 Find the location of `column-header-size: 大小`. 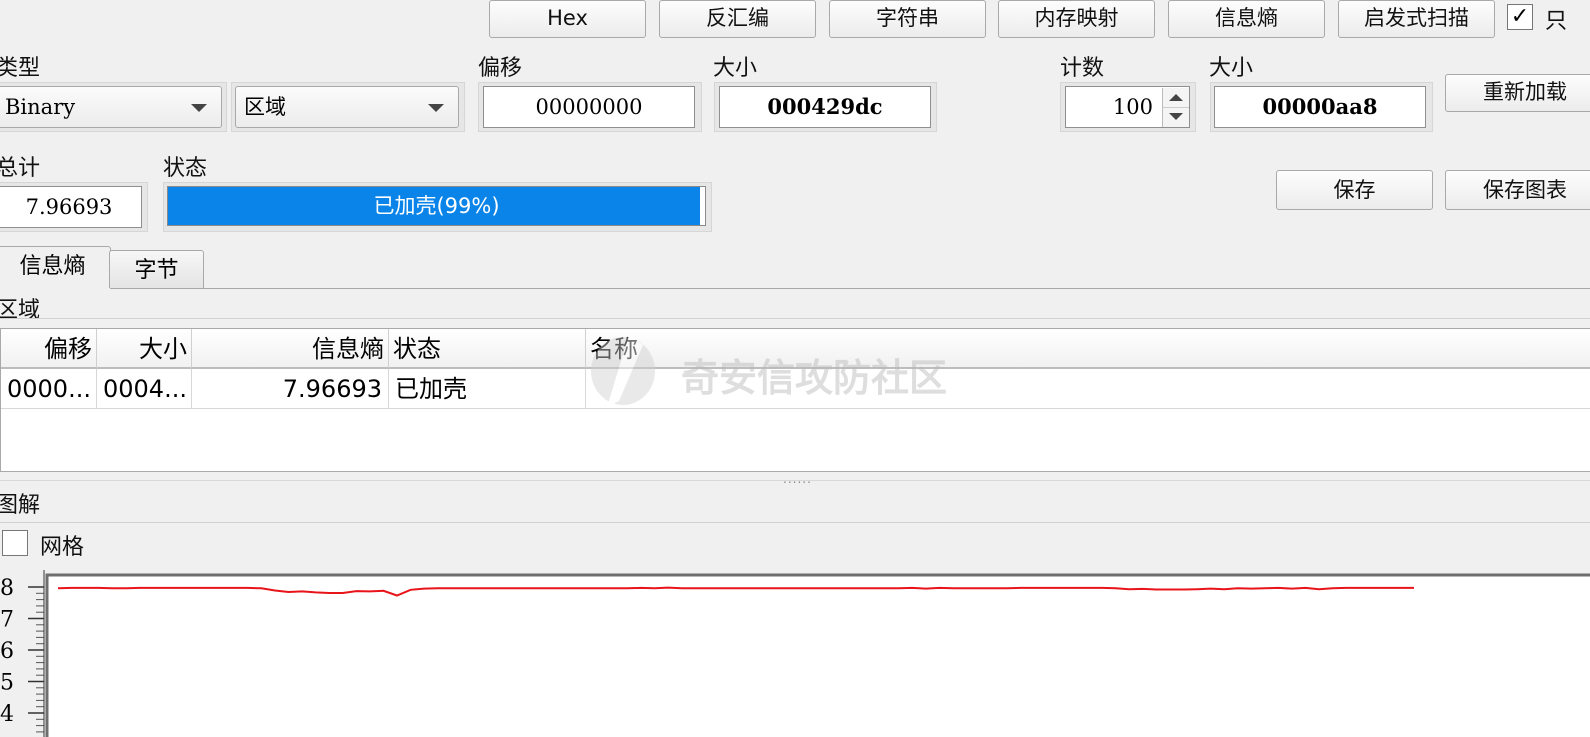

column-header-size: 大小 is located at coordinates (144, 349).